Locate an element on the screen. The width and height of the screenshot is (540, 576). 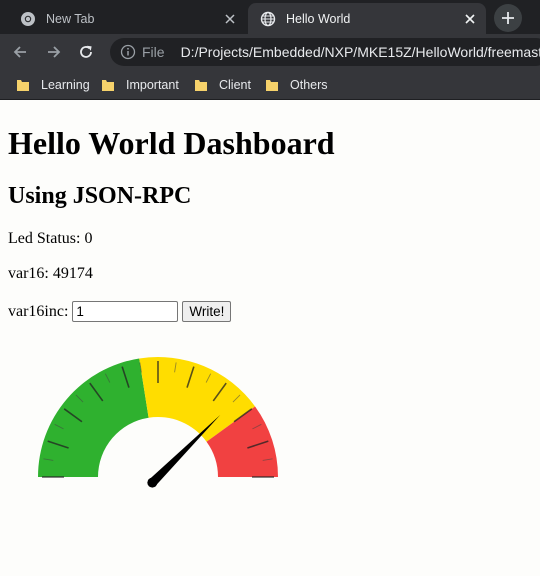
led-status-value: 0 is located at coordinates (88, 238).